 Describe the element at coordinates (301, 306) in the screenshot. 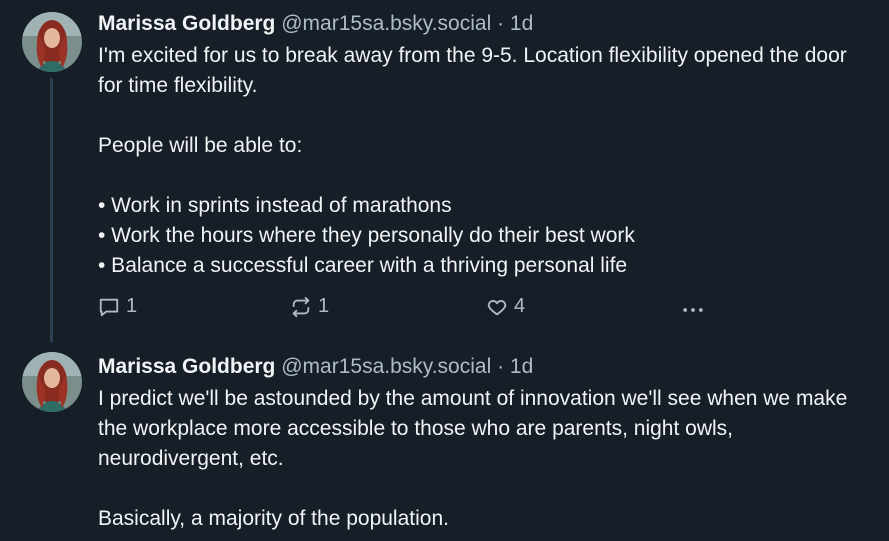

I see `repost-icon` at that location.